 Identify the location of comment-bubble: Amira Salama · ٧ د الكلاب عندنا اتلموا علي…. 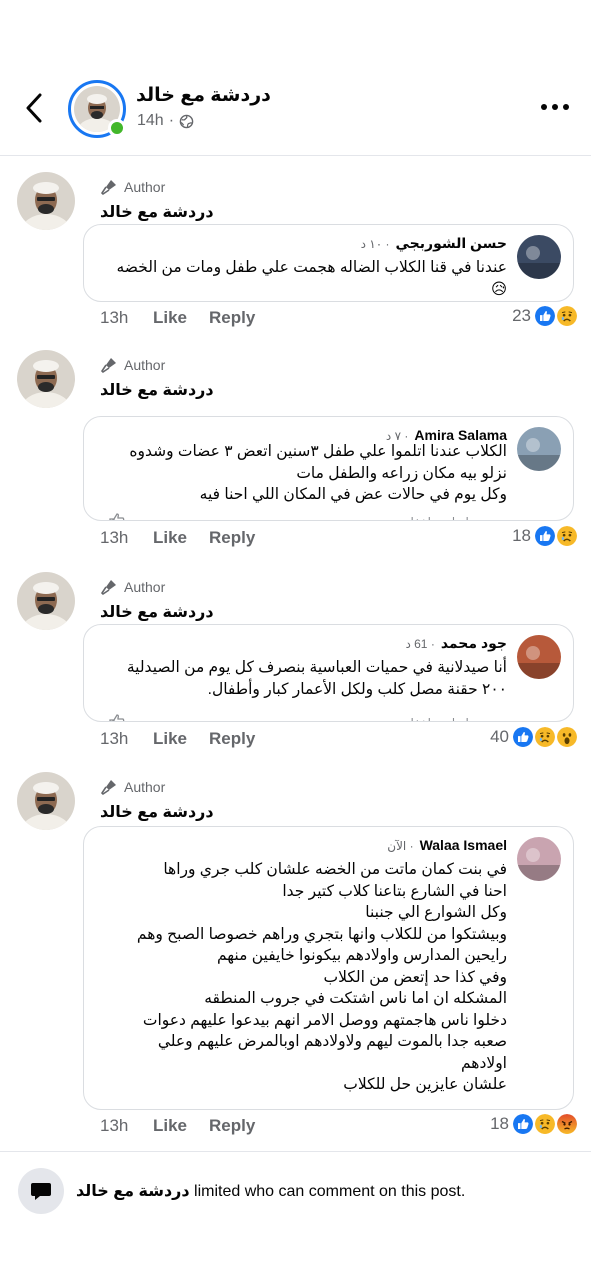
(328, 468).